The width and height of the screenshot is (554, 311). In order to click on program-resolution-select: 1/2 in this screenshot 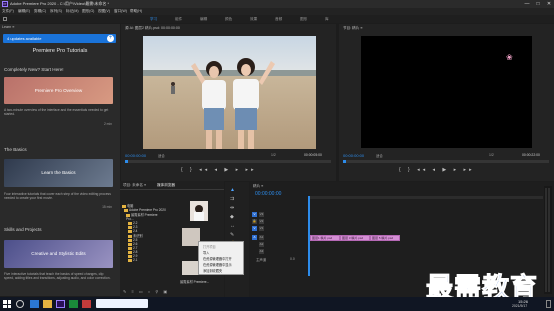, I will do `click(491, 155)`.